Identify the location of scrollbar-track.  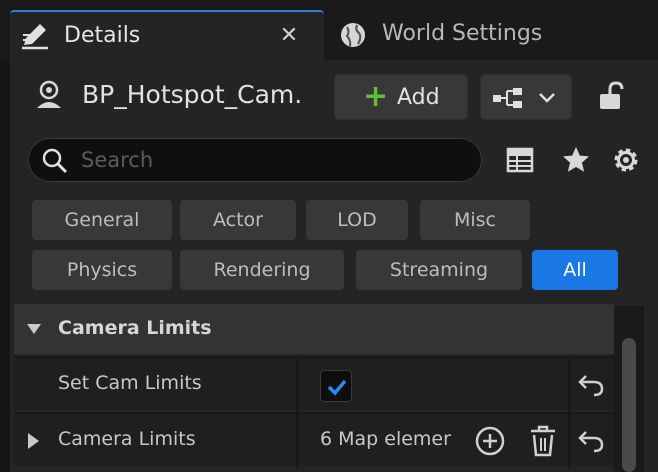
(629, 389).